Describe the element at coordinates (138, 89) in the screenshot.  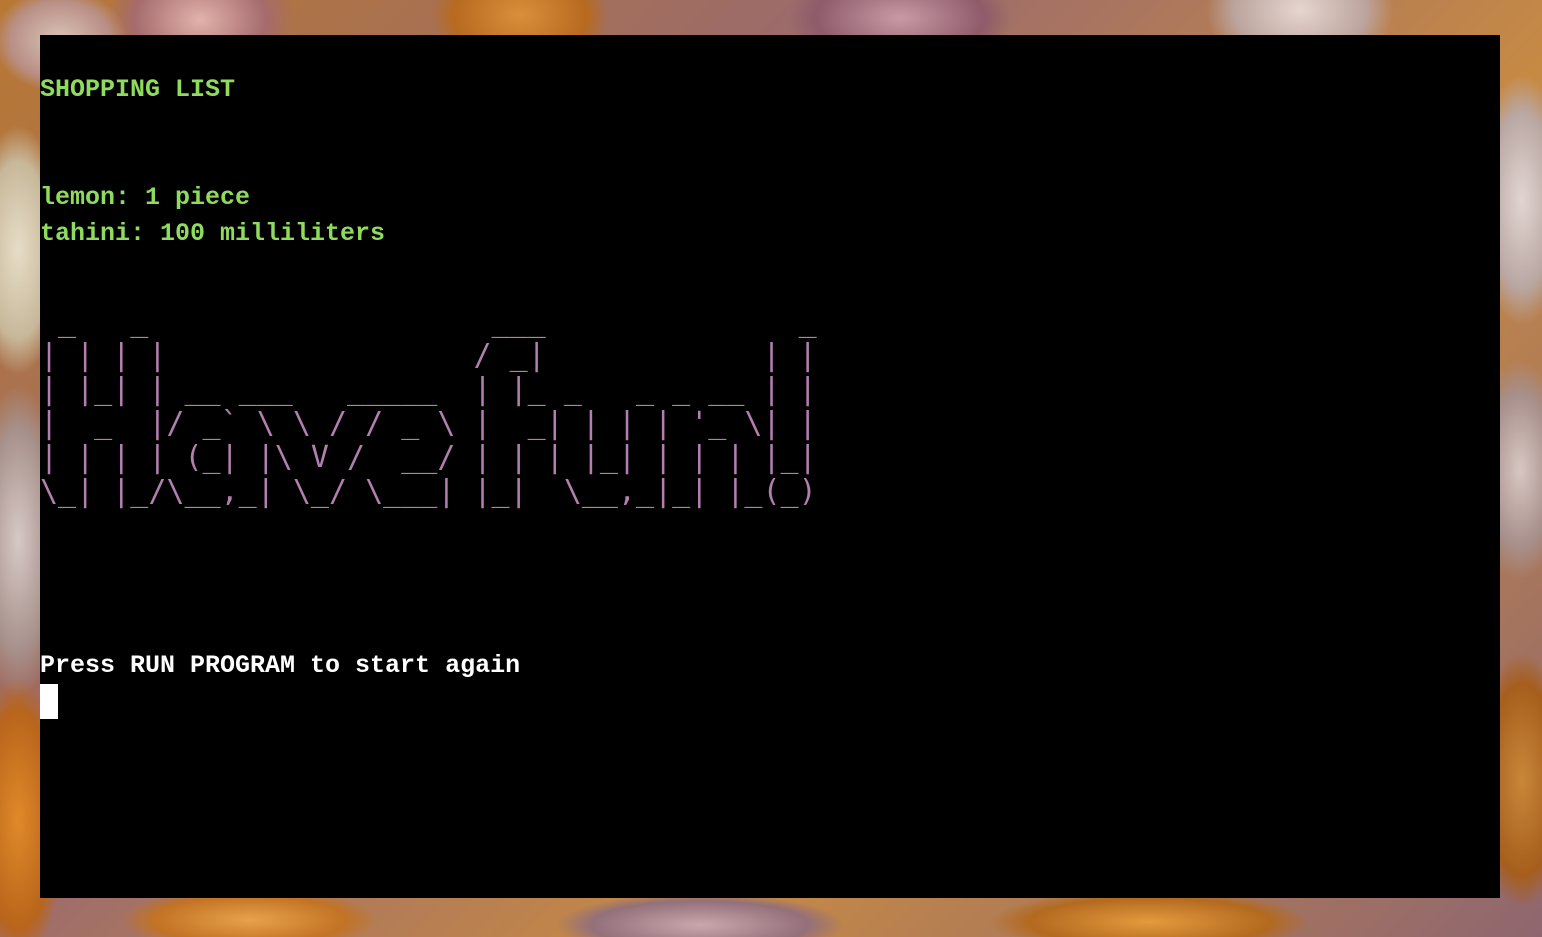
I see `shopping-list-title: SHOPPING LIST` at that location.